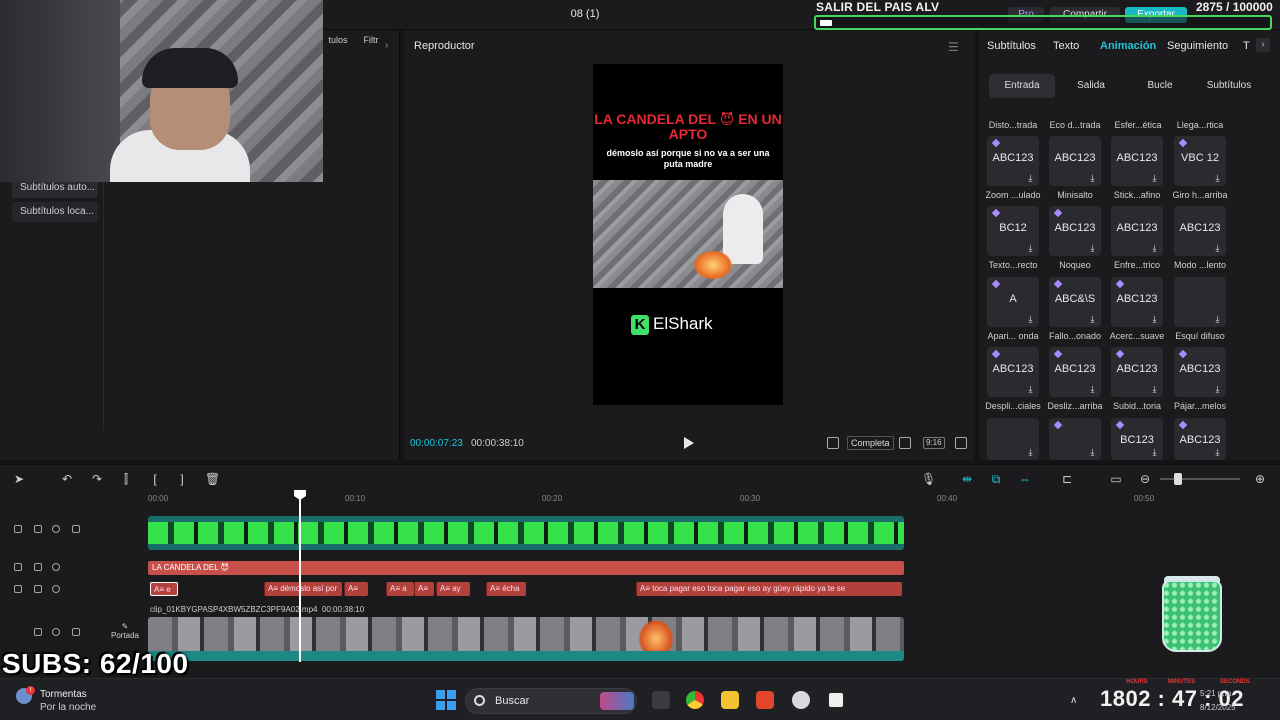 This screenshot has width=1280, height=720. I want to click on subtab-loop: Bucle, so click(1160, 86).